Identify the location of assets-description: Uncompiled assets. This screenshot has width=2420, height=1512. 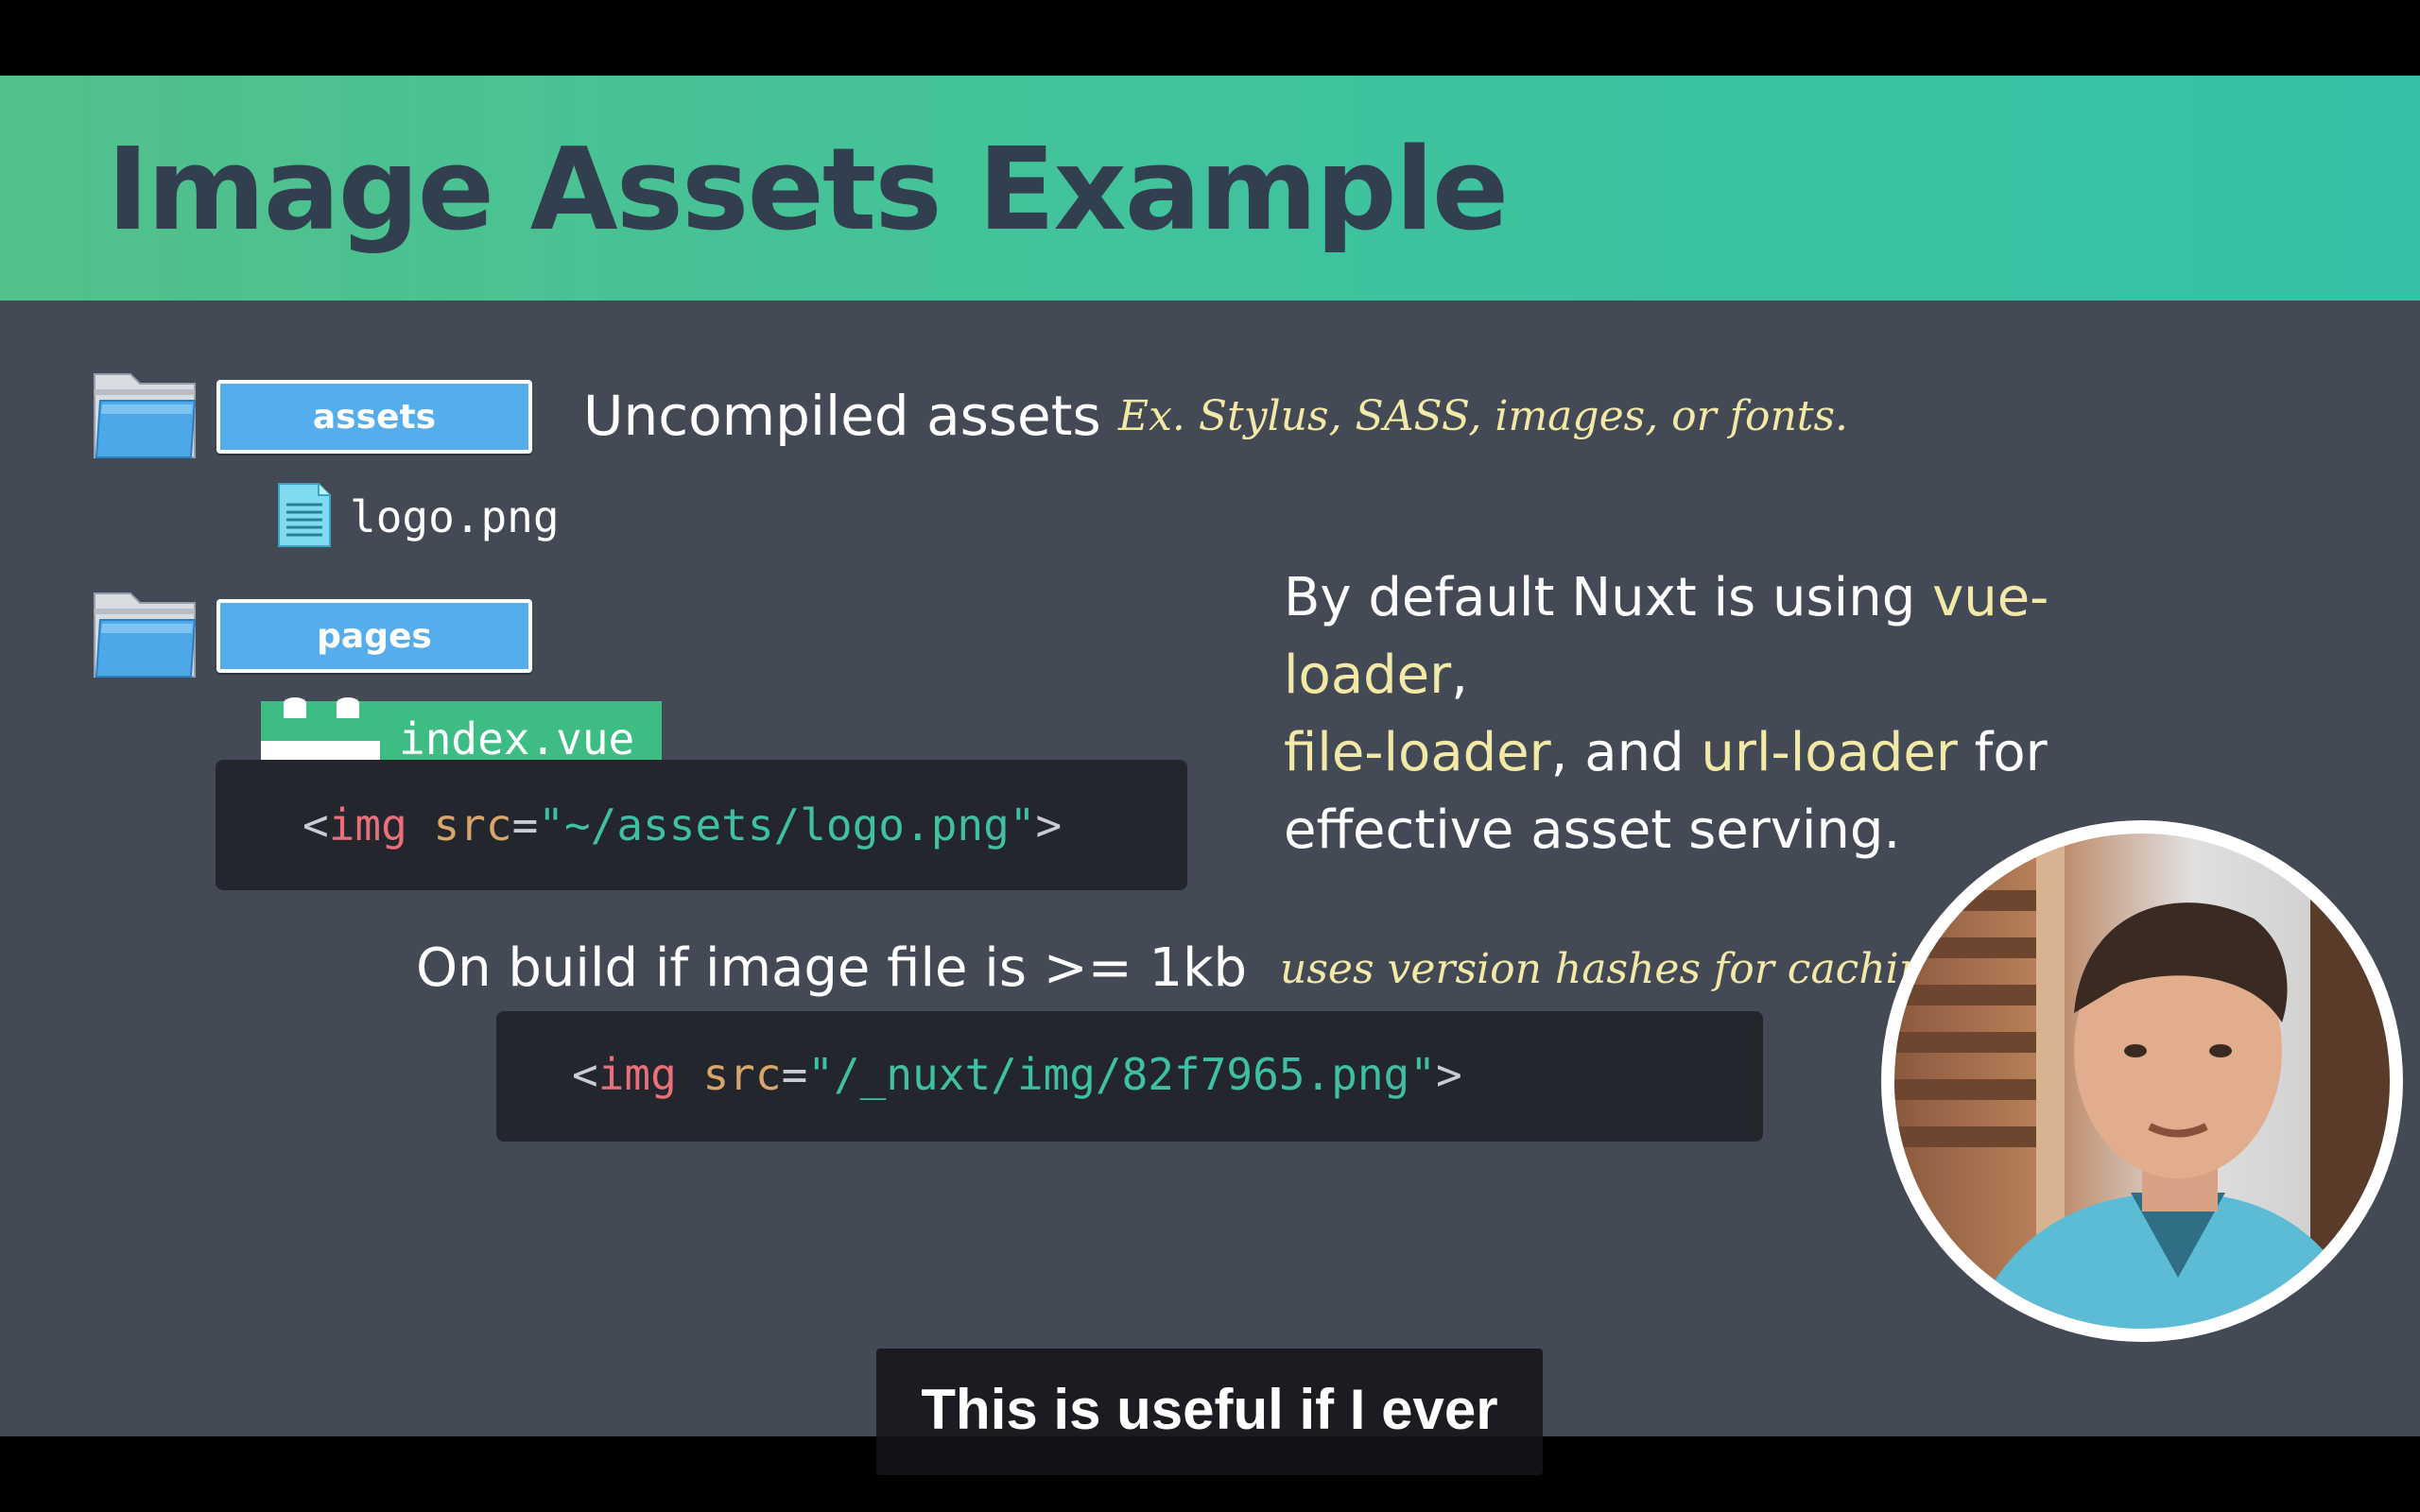
(842, 416).